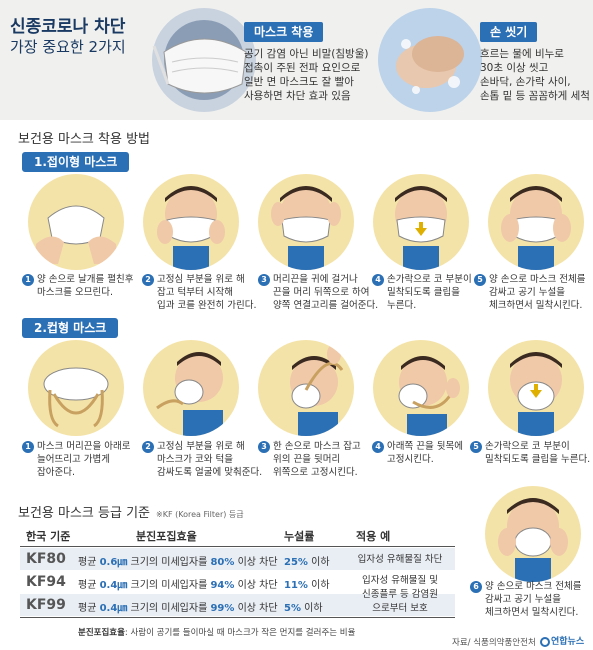 The image size is (593, 650). Describe the element at coordinates (84, 513) in the screenshot. I see `grades-title: 보건용 마스크 등급 기준` at that location.